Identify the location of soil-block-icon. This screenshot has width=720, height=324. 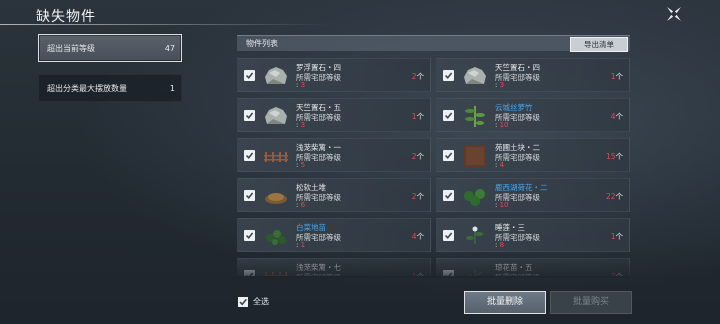
(475, 156).